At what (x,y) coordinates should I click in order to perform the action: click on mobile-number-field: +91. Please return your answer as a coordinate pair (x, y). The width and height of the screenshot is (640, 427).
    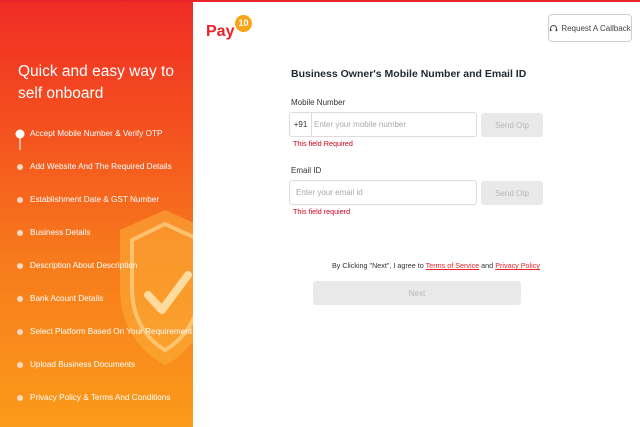
    Looking at the image, I should click on (383, 124).